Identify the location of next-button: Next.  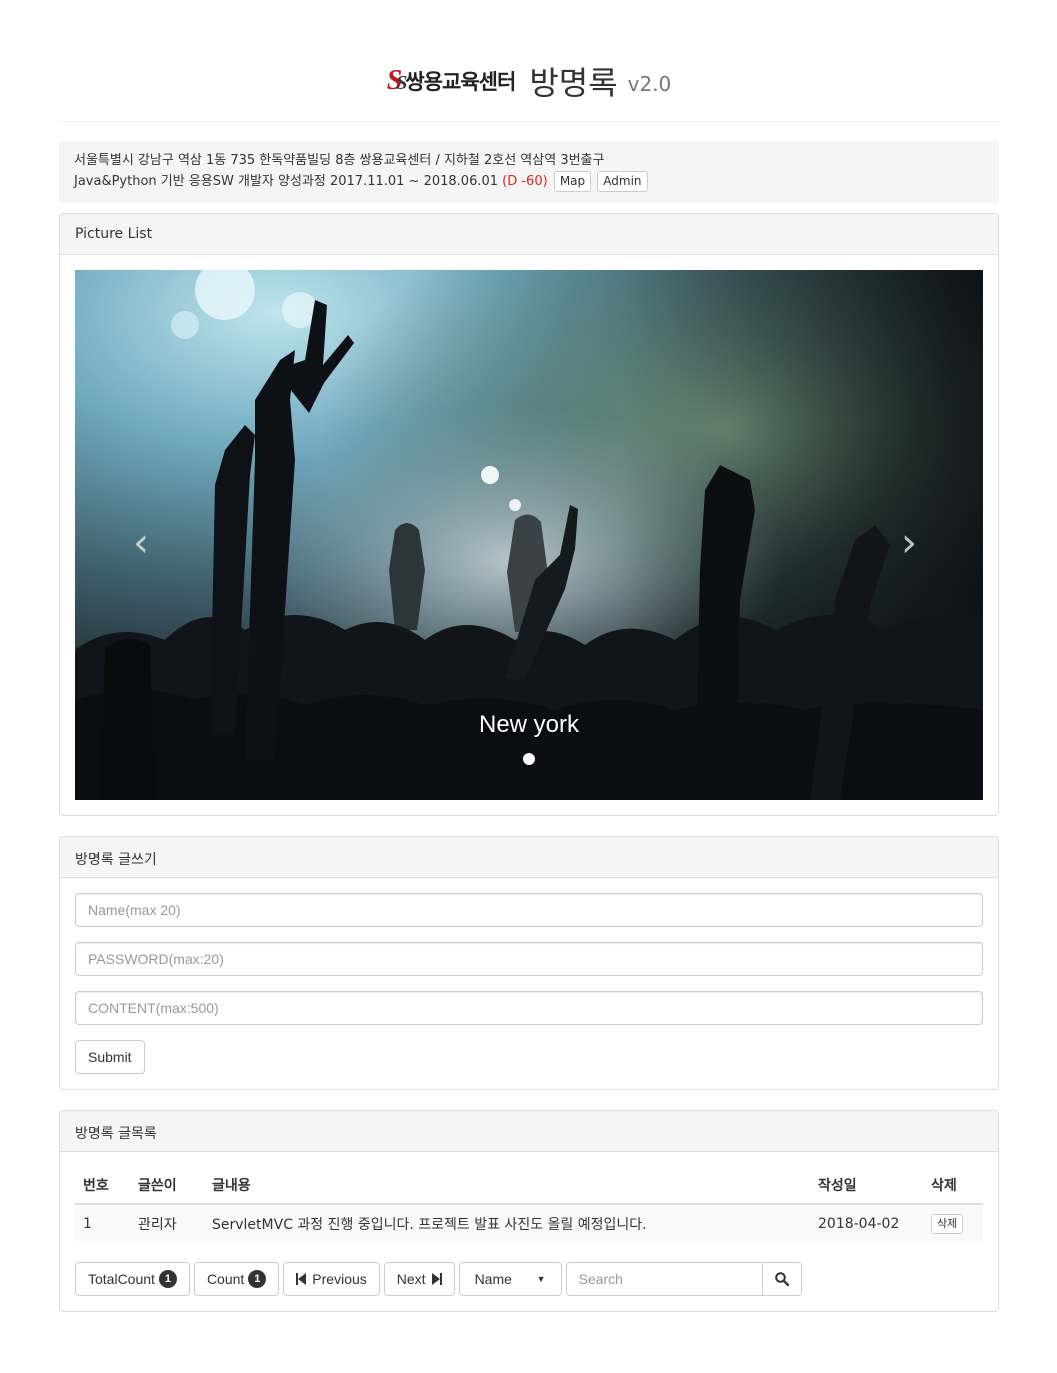
(419, 1279).